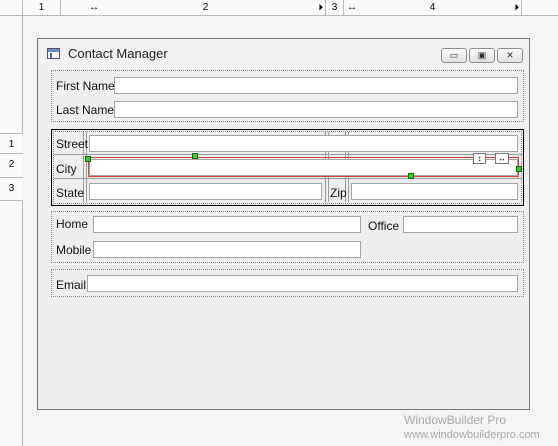  I want to click on vertical-expand-icon: ↕, so click(479, 158).